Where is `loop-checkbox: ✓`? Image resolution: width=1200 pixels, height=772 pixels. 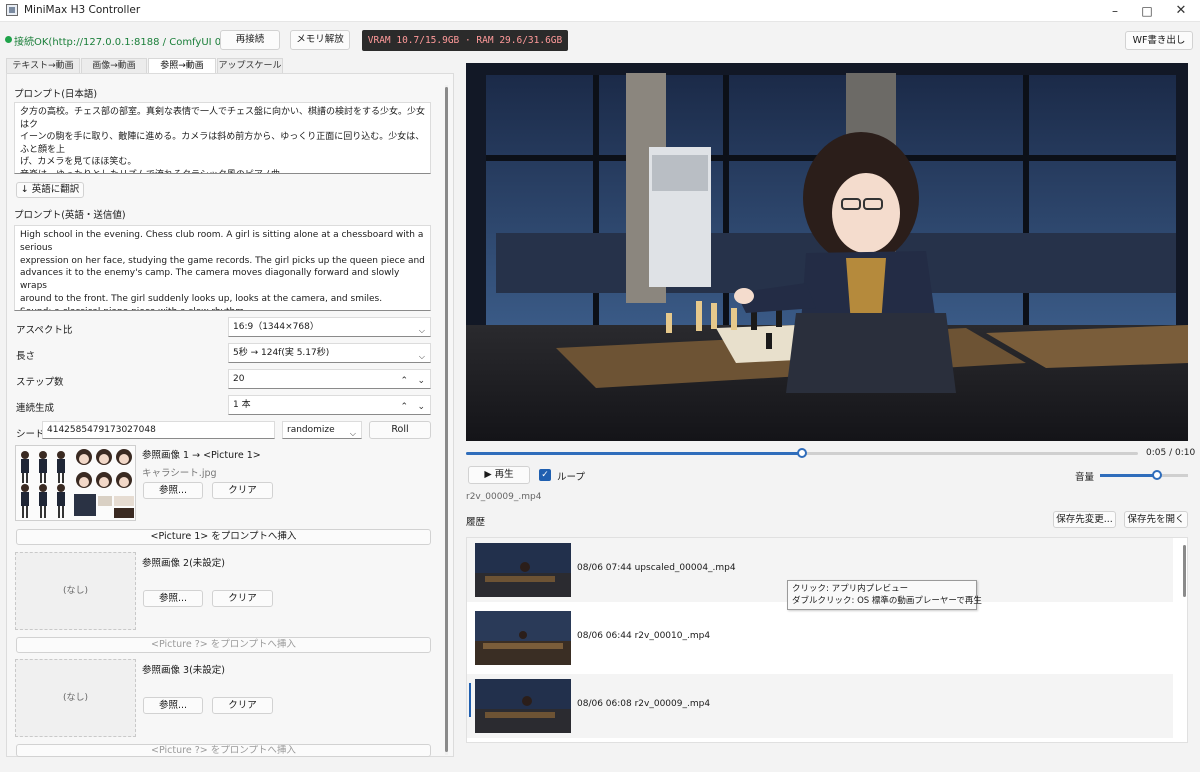 loop-checkbox: ✓ is located at coordinates (545, 475).